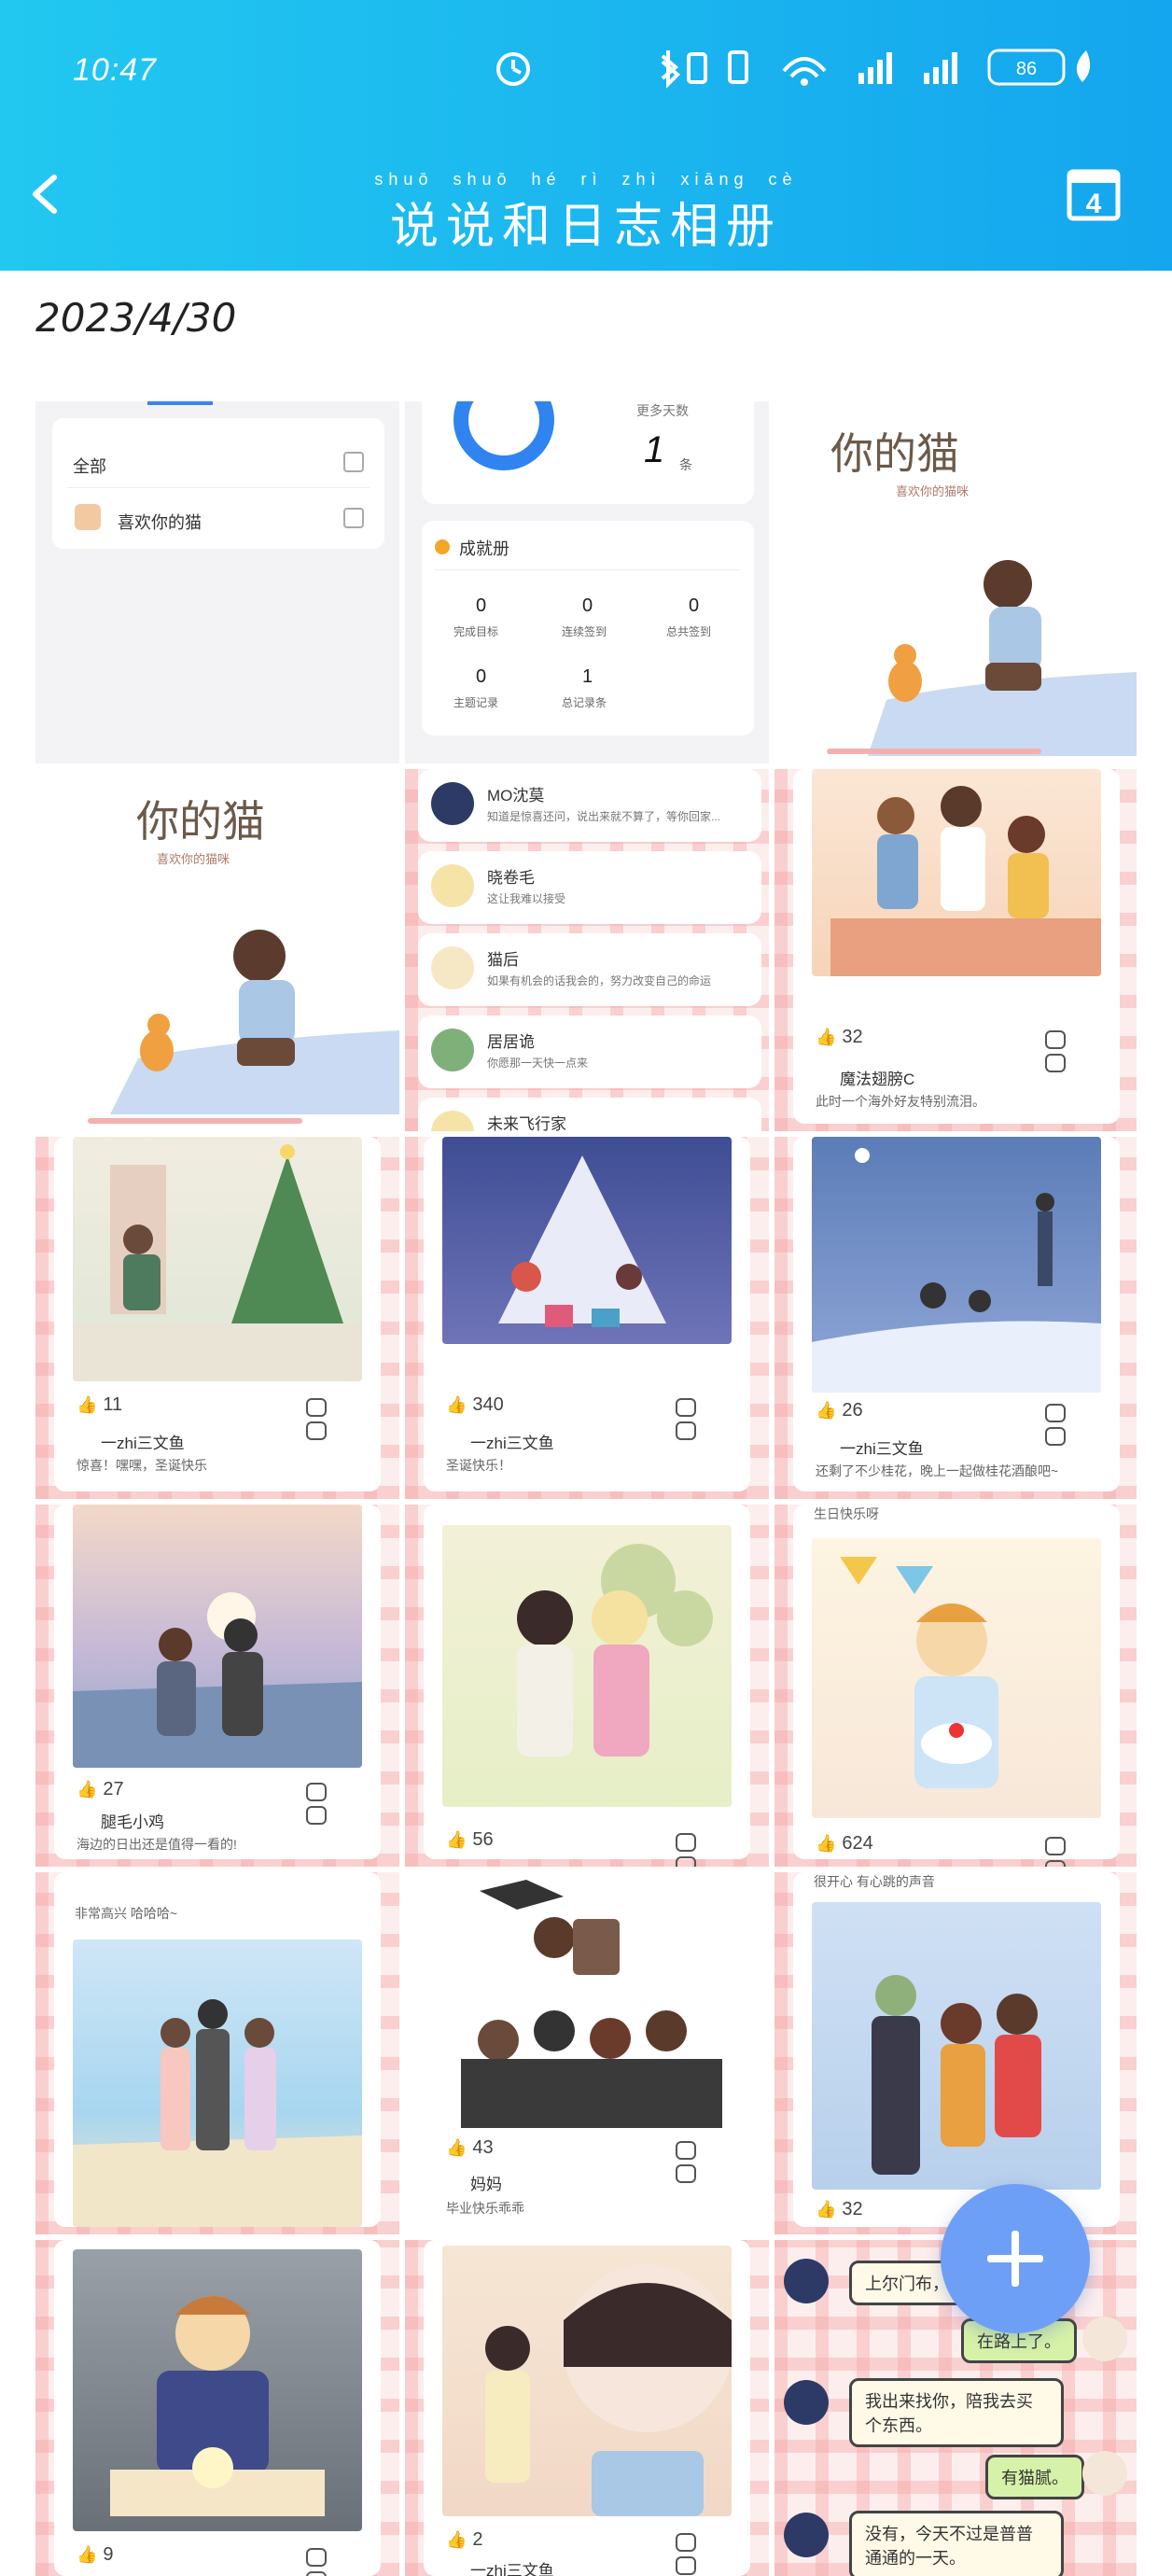  Describe the element at coordinates (217, 1686) in the screenshot. I see `thumb-post-5: 27 腿毛小鸡 海边的日出还是值得一看的!` at that location.